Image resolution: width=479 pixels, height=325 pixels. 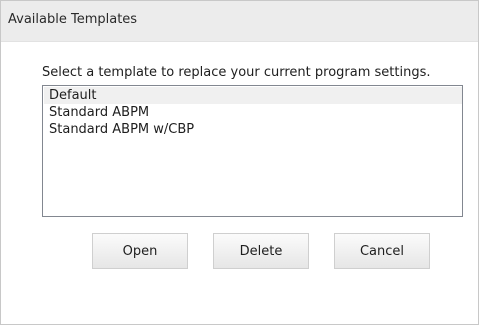 What do you see at coordinates (239, 21) in the screenshot?
I see `title-bar: Available Templates` at bounding box center [239, 21].